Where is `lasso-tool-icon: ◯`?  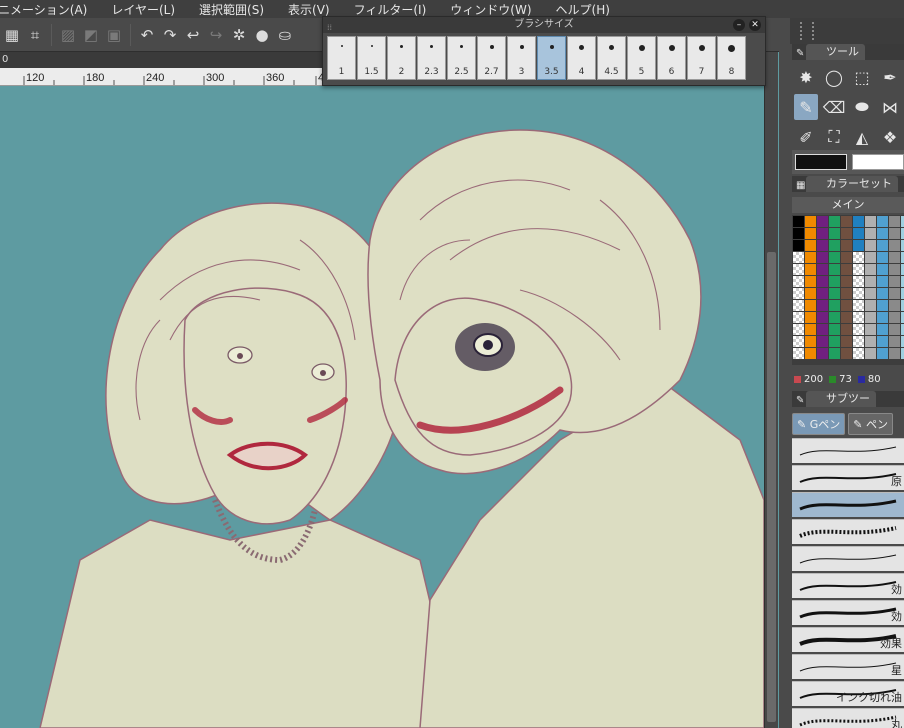 lasso-tool-icon: ◯ is located at coordinates (834, 77).